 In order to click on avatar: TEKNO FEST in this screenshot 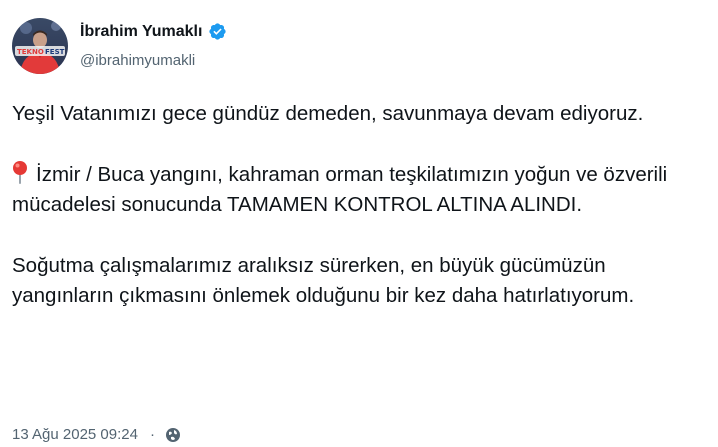, I will do `click(40, 46)`.